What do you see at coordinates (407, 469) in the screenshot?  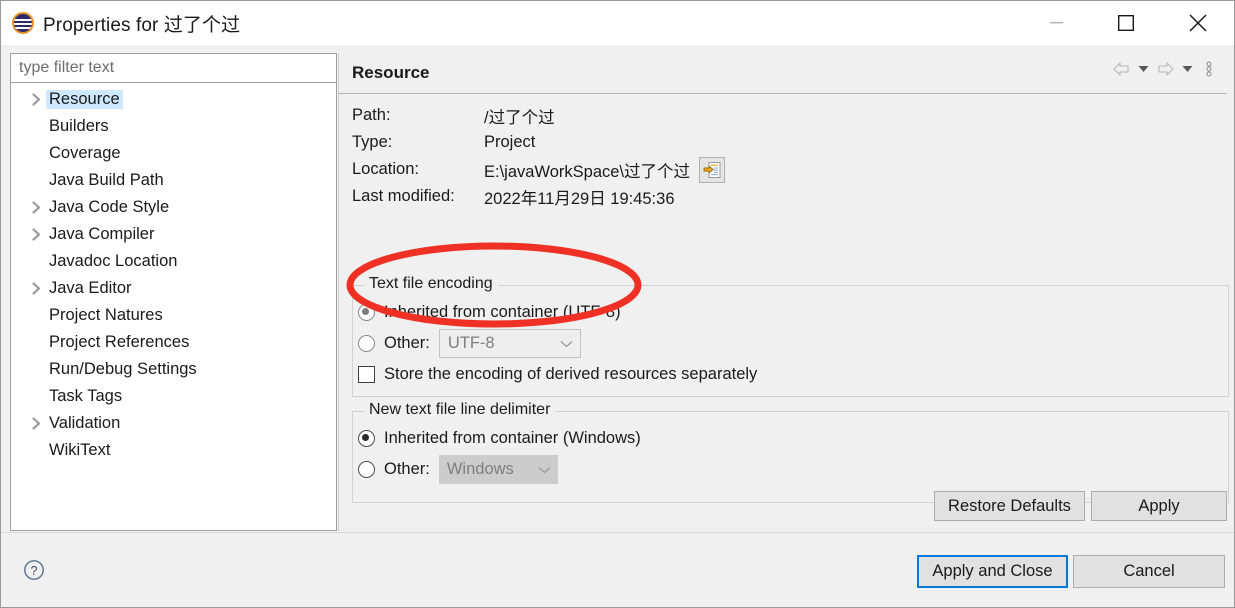 I see `delimiter-other-label: Other:` at bounding box center [407, 469].